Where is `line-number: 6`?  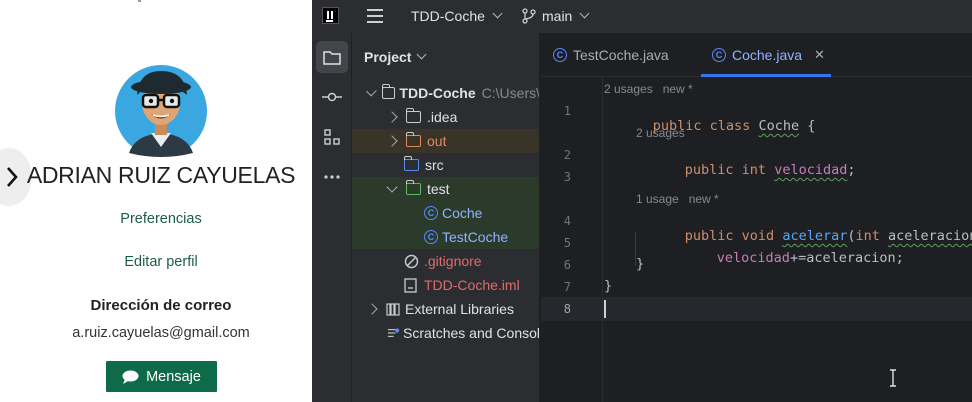 line-number: 6 is located at coordinates (567, 265).